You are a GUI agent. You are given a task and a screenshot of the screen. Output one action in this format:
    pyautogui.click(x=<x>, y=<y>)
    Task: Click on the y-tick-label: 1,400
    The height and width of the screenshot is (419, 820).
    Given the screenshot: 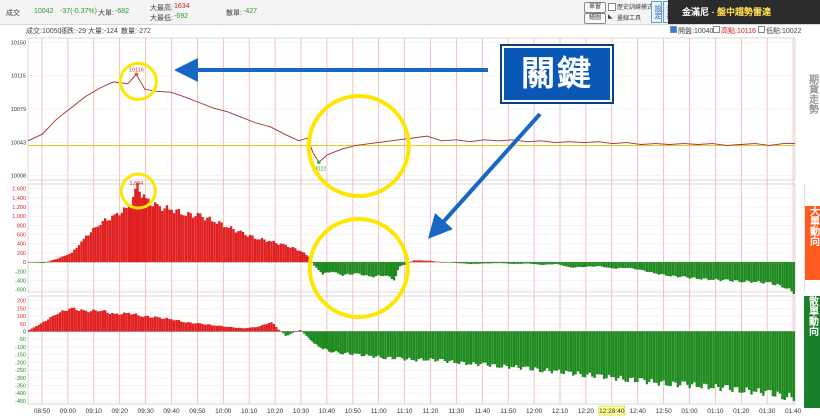 What is the action you would take?
    pyautogui.click(x=19, y=199)
    